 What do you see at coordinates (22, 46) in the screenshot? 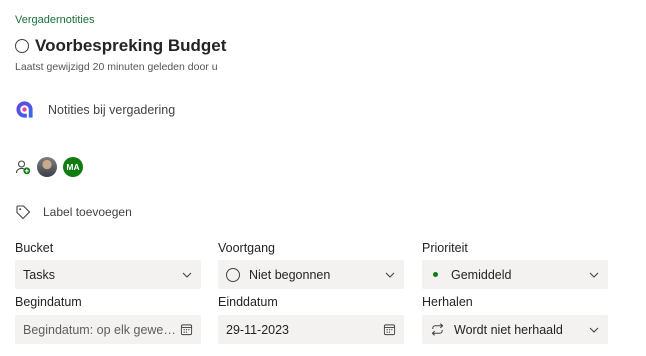
I see `complete-task-checkbox` at bounding box center [22, 46].